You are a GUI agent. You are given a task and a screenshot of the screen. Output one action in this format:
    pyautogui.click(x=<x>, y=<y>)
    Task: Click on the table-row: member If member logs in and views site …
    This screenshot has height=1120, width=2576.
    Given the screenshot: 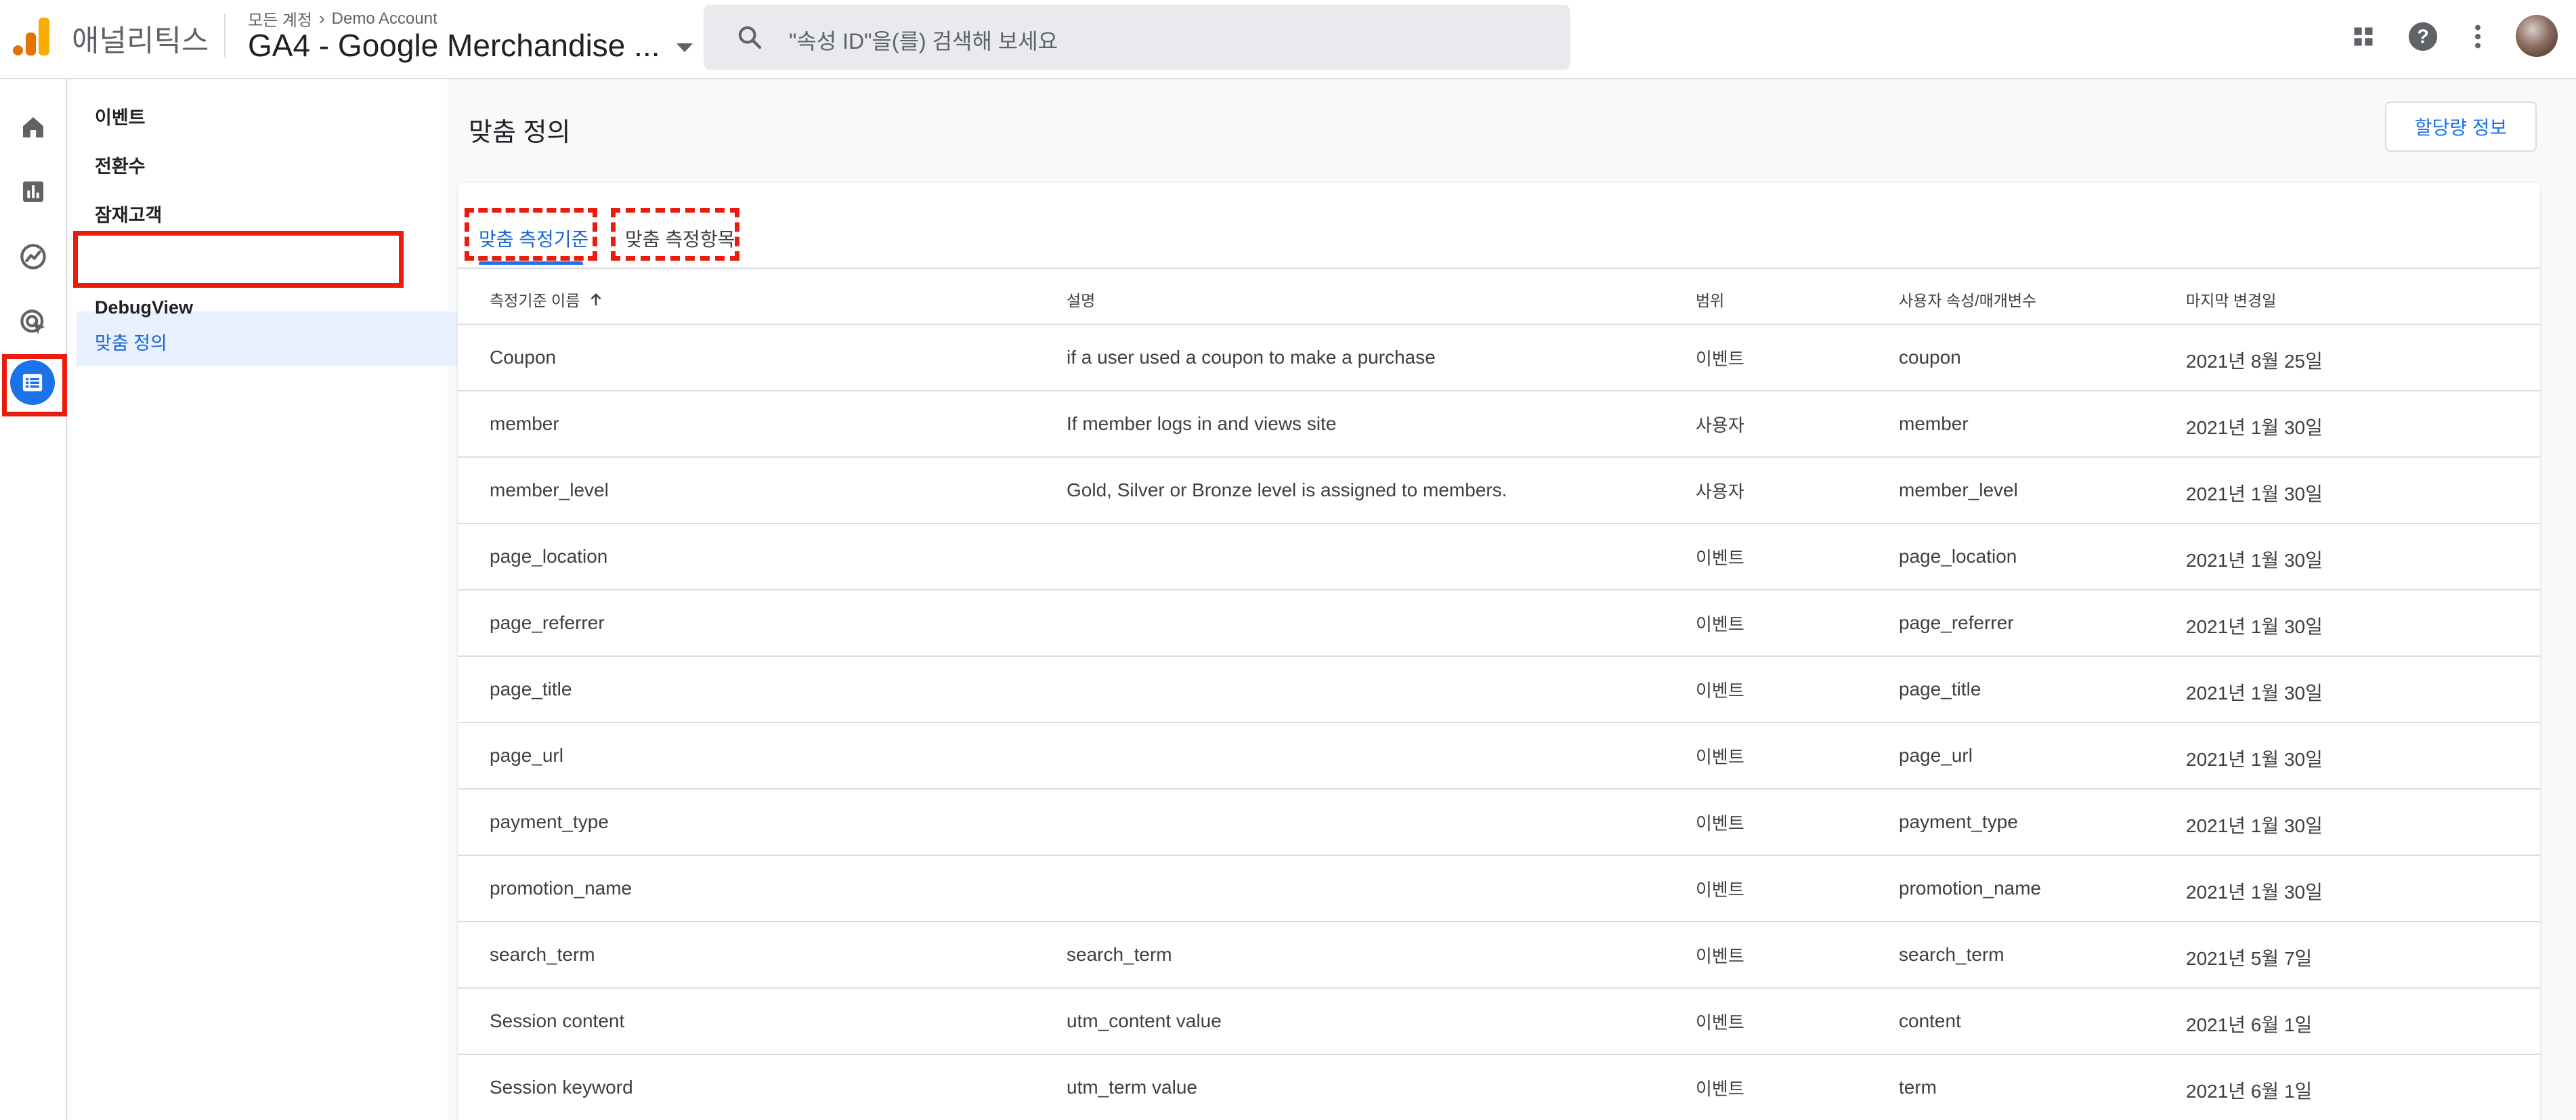 What is the action you would take?
    pyautogui.click(x=1499, y=424)
    